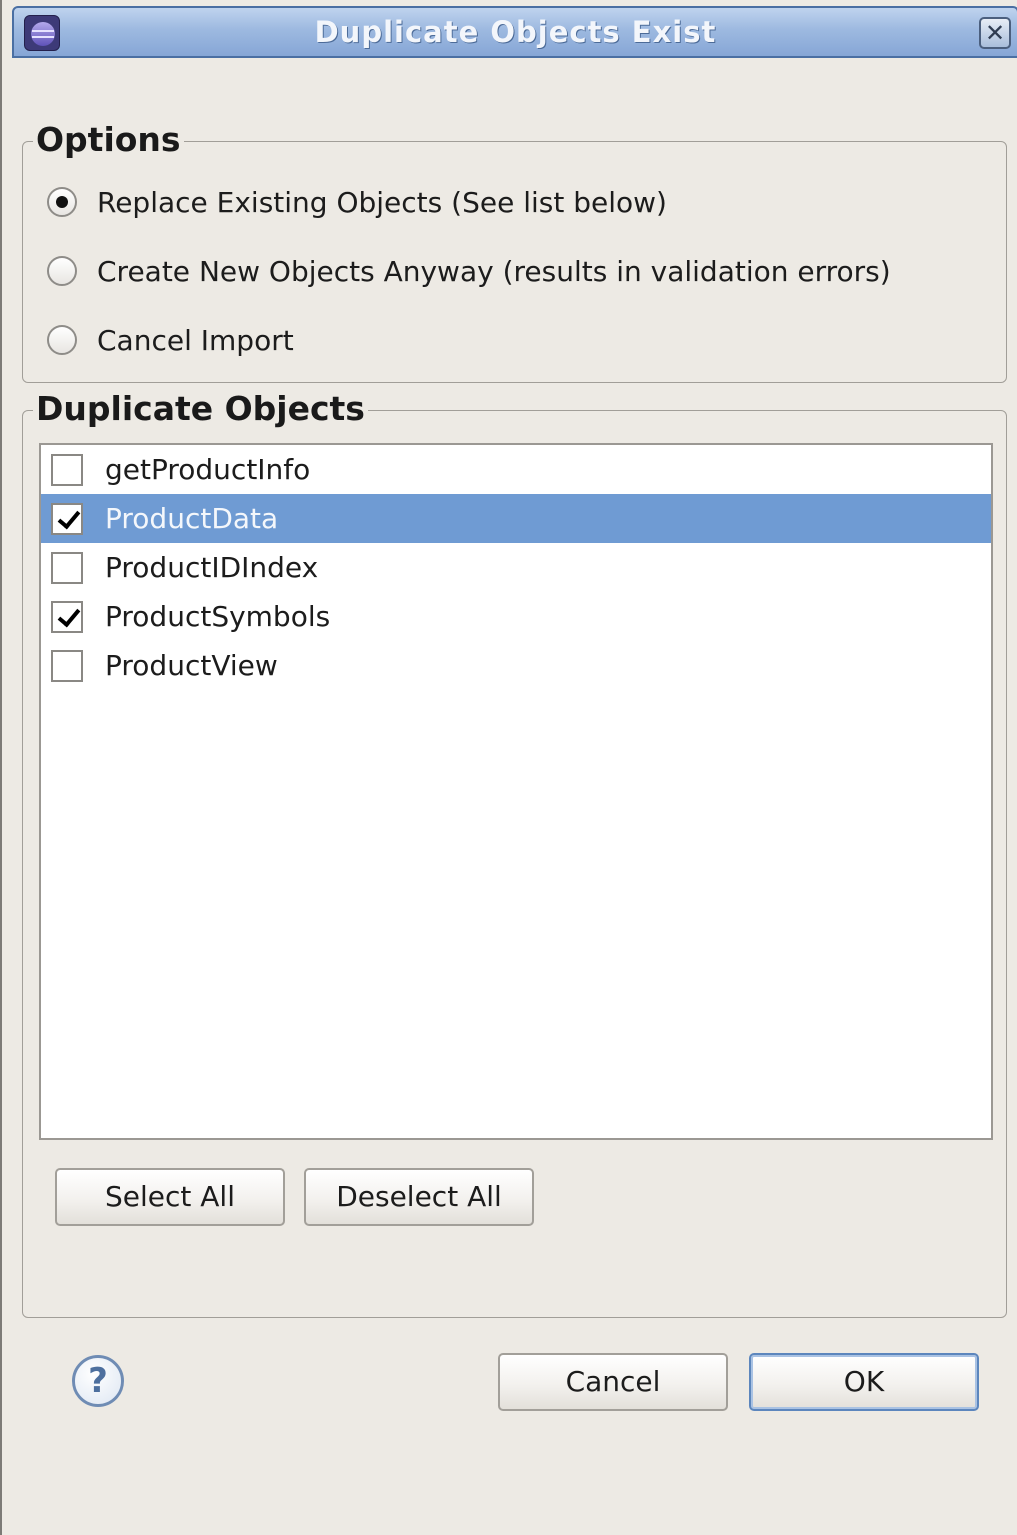 This screenshot has width=1017, height=1535. I want to click on list-item: ProductSymbols, so click(516, 616).